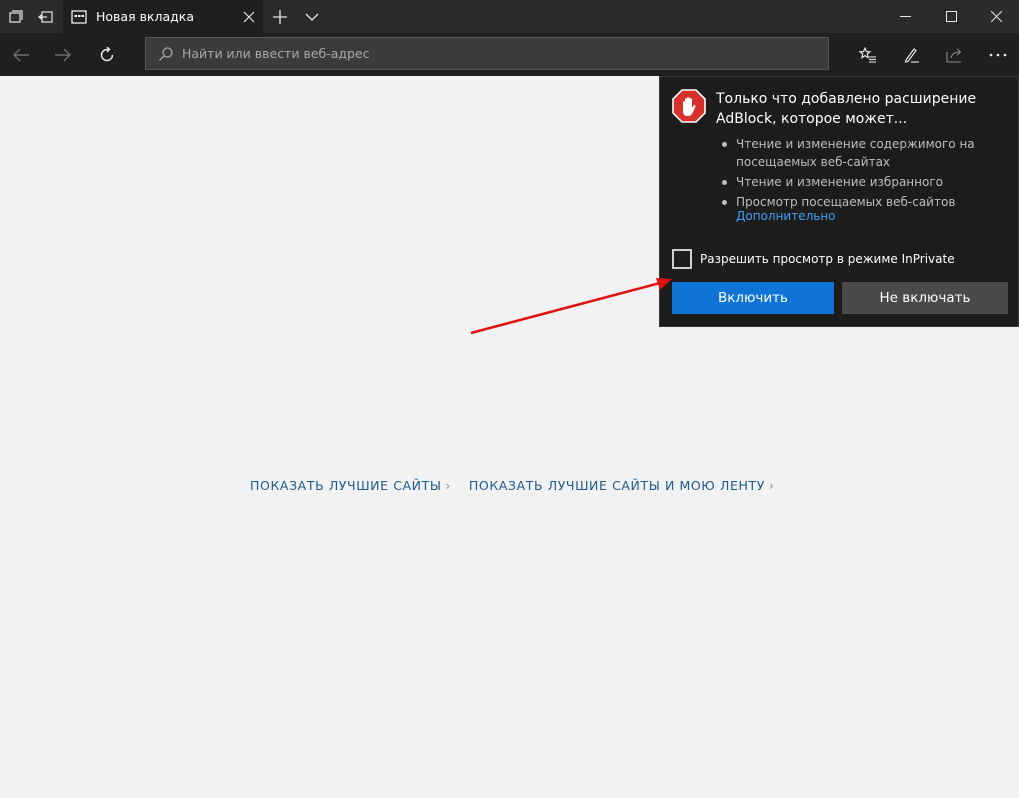  Describe the element at coordinates (689, 106) in the screenshot. I see `adblock-hand-icon` at that location.